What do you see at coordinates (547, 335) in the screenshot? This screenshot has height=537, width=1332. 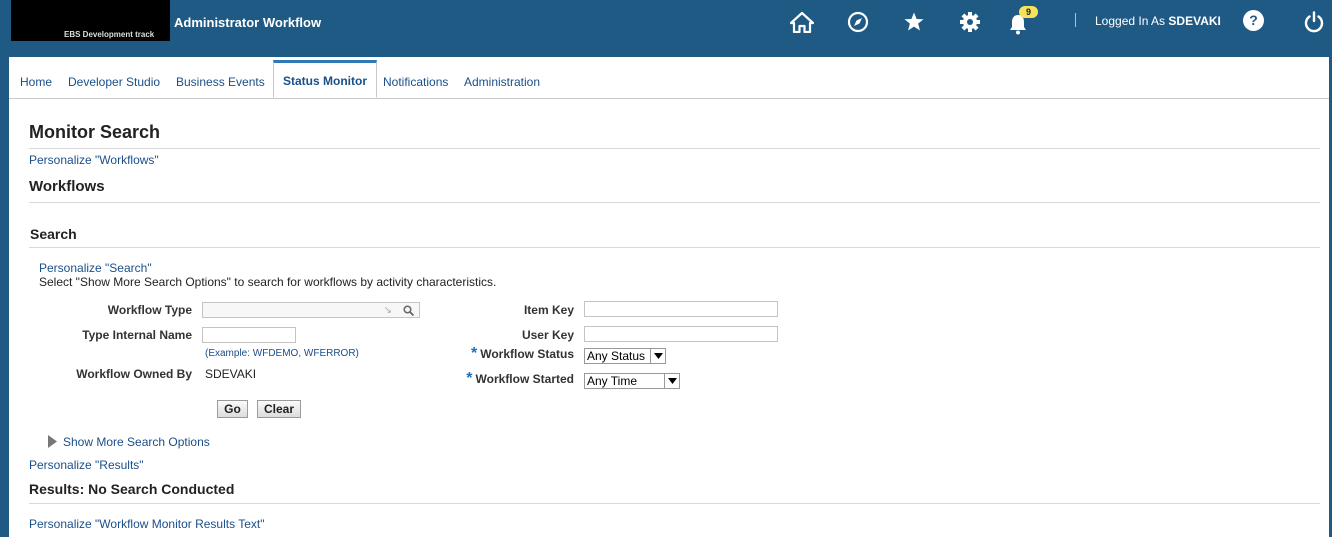 I see `user-key-label: User Key` at bounding box center [547, 335].